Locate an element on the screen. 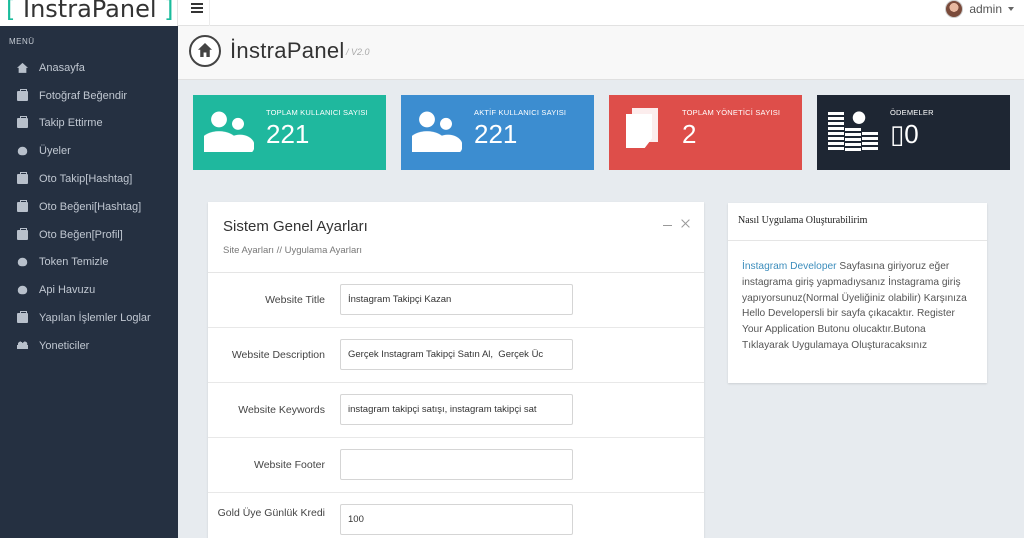 This screenshot has height=538, width=1024. sidebar-item-oto-beğeni-hashtag: Oto Beğeni[Hashtag] is located at coordinates (89, 207).